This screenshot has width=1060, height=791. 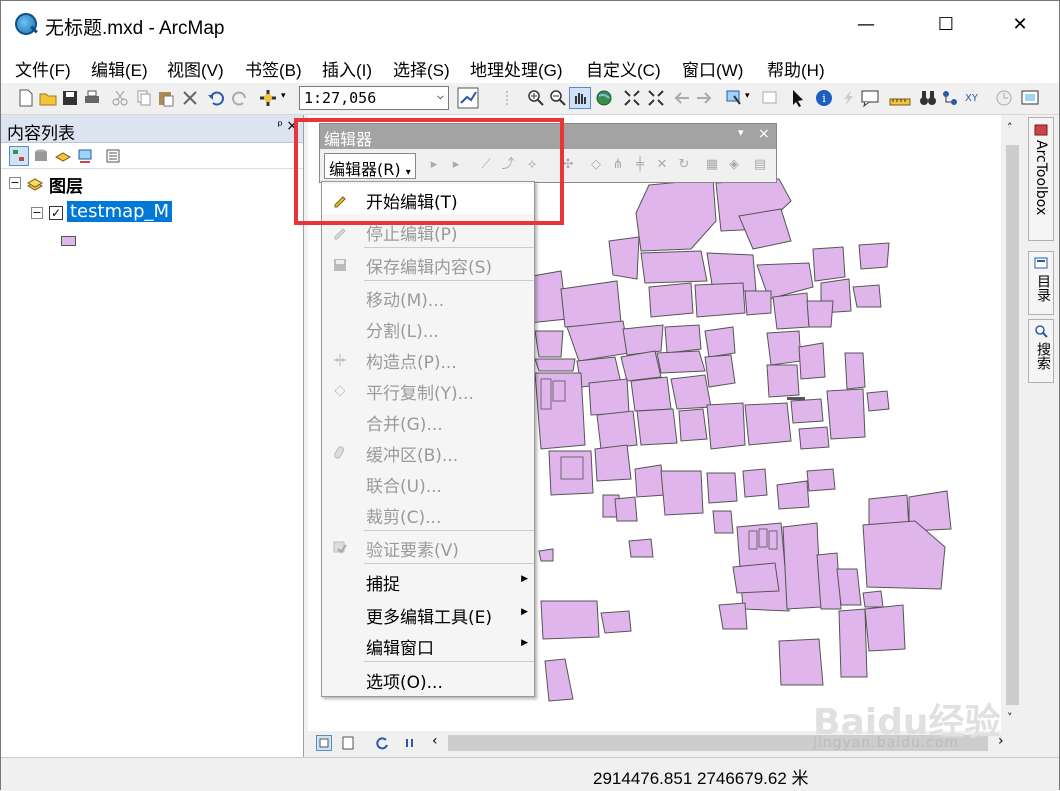 What do you see at coordinates (190, 98) in the screenshot?
I see `delete-icon` at bounding box center [190, 98].